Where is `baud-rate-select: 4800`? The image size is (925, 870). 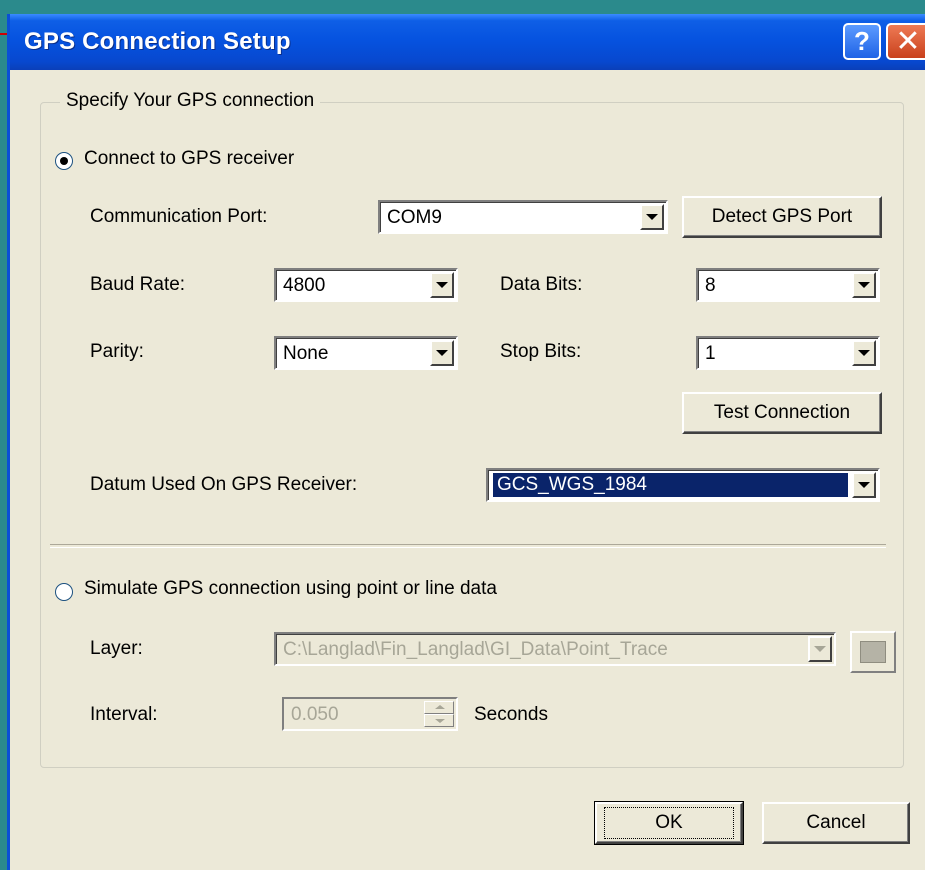 baud-rate-select: 4800 is located at coordinates (366, 285).